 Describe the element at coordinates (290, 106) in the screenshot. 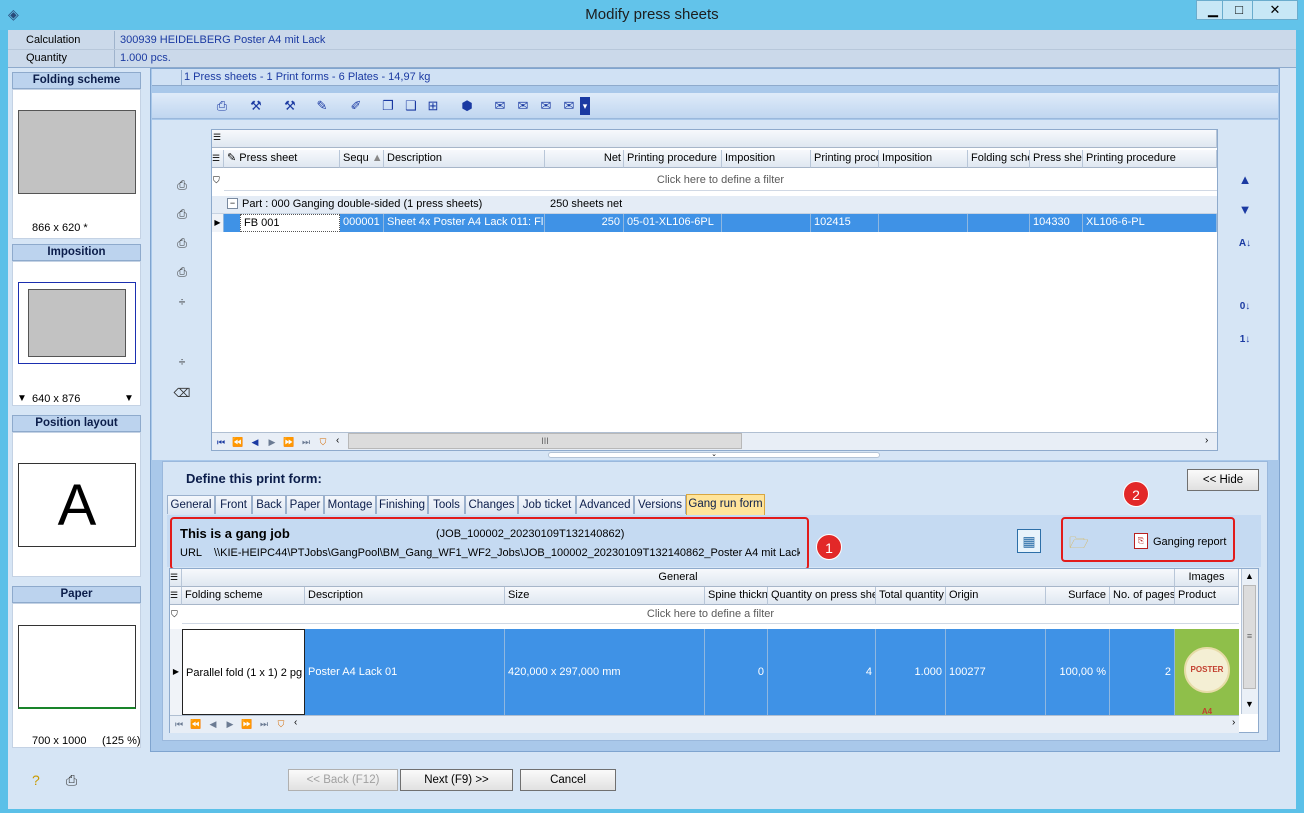

I see `tools2-icon: ⚒` at that location.